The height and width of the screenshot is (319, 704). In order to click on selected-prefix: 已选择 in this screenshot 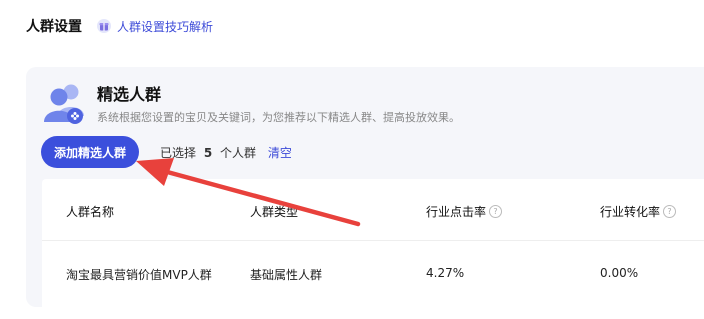, I will do `click(178, 153)`.